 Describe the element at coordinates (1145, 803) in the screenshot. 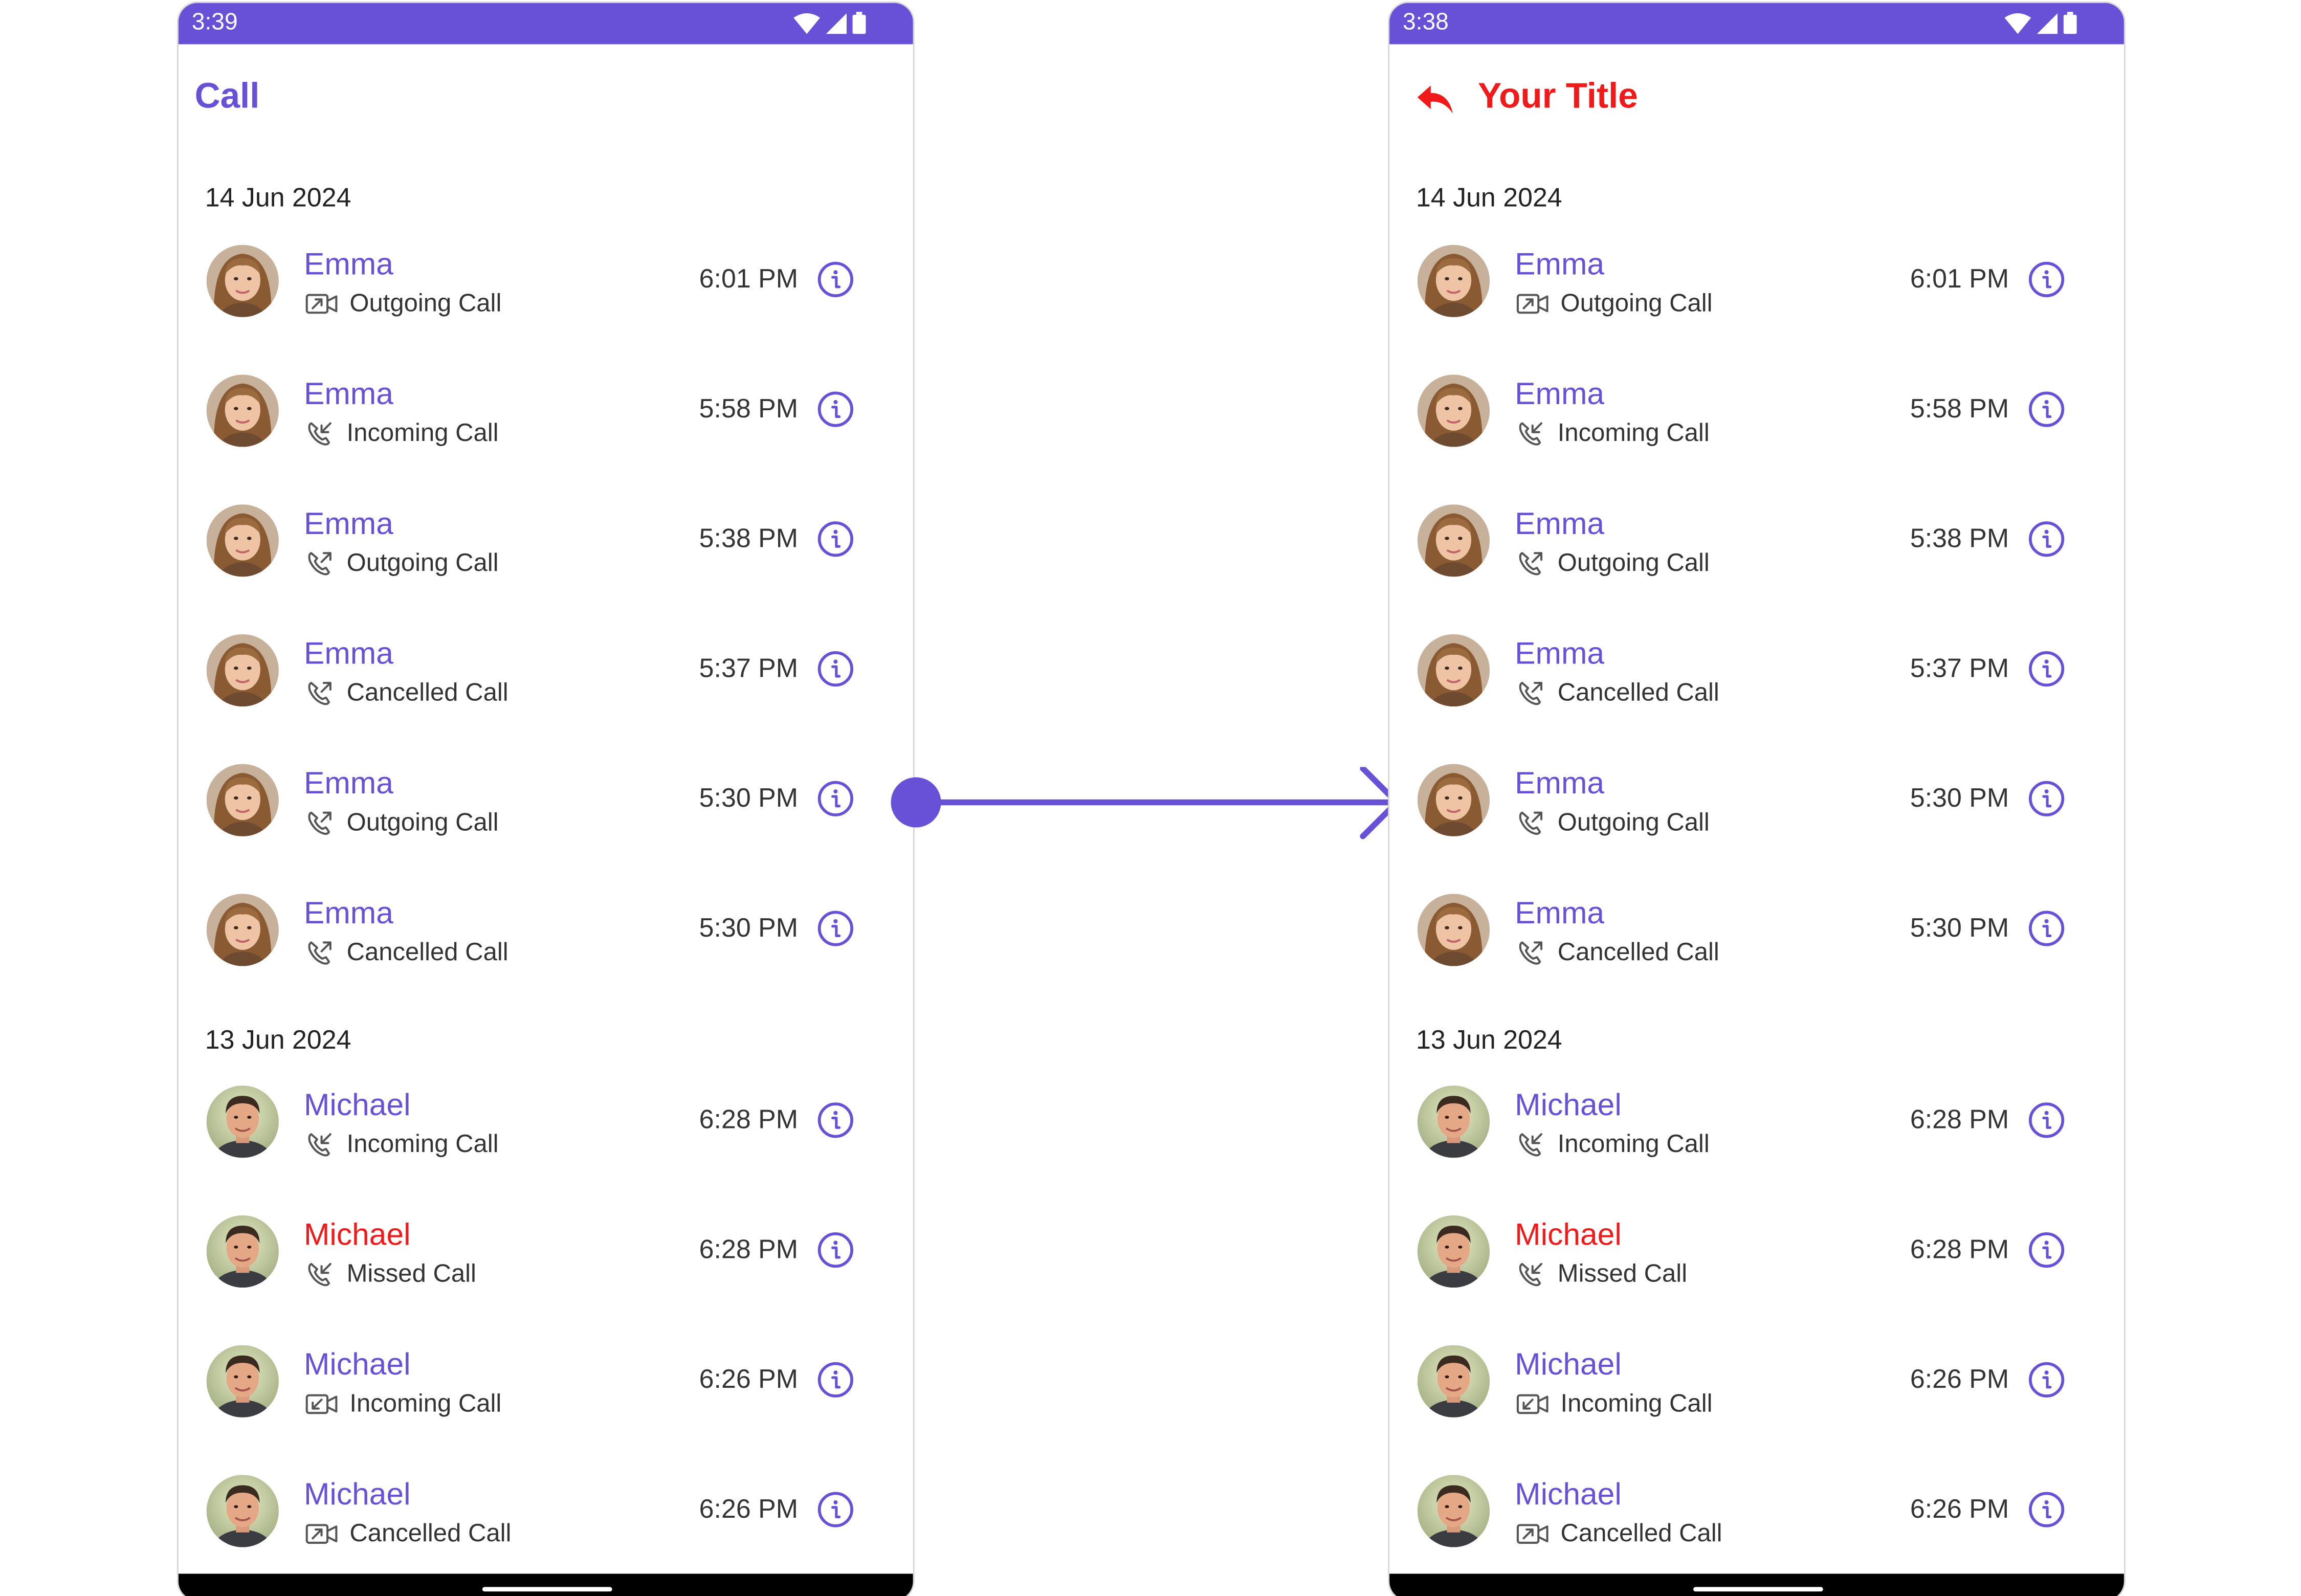

I see `transition-arrow-icon` at that location.